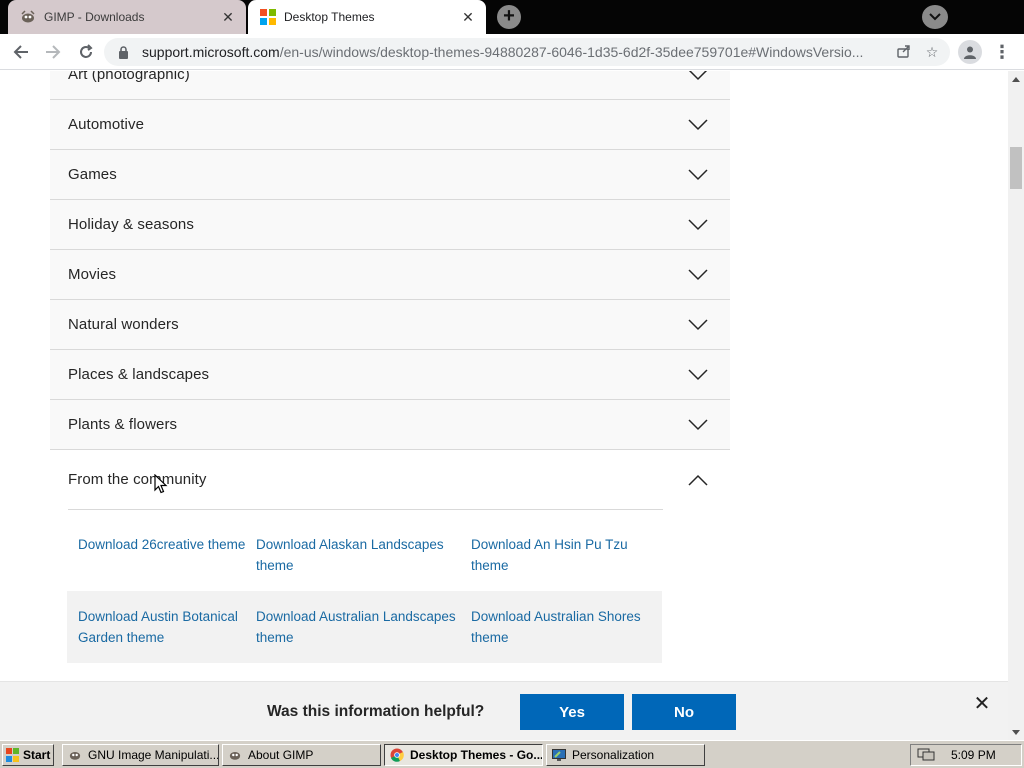 This screenshot has width=1024, height=768. I want to click on start-label: Start, so click(37, 755).